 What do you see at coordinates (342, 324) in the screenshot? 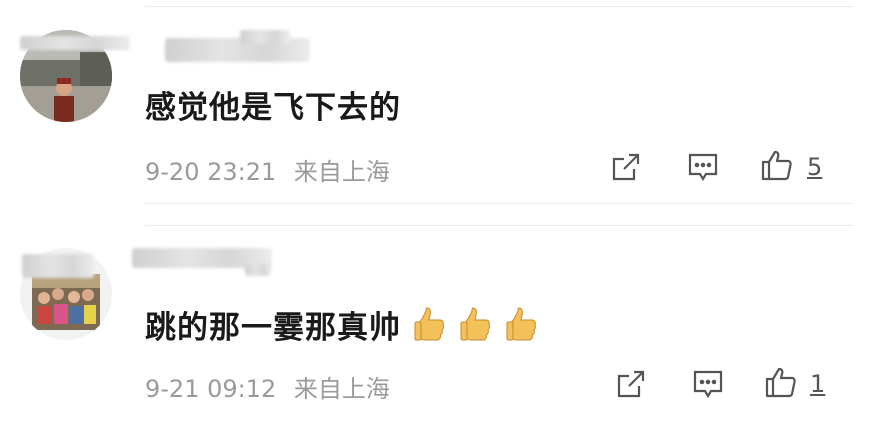
I see `comment-text: 跳的那一霎那真帅` at bounding box center [342, 324].